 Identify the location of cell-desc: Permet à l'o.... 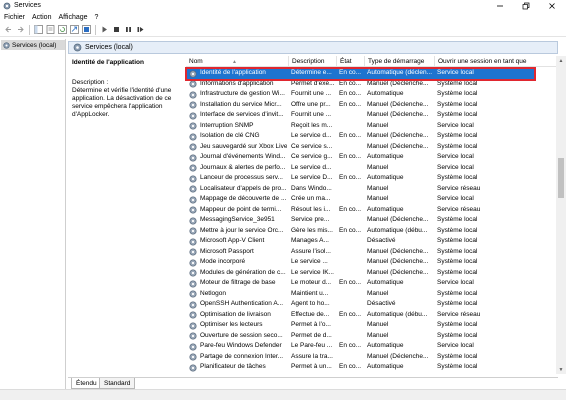
(313, 374).